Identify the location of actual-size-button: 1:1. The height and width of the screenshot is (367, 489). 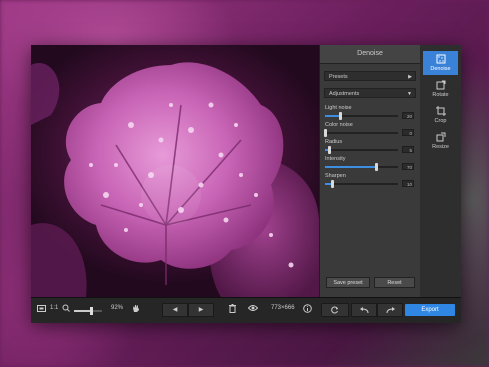
(54, 308).